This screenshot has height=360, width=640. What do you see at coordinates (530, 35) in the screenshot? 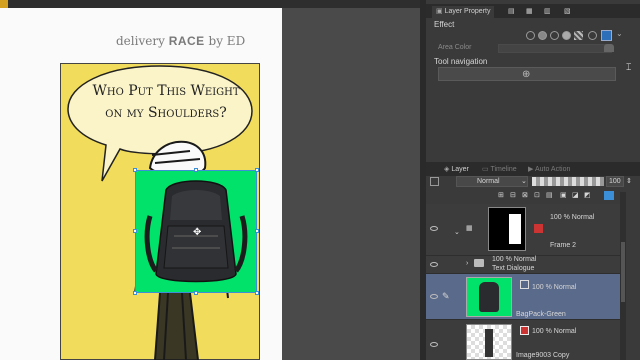
I see `effect-border-icon` at bounding box center [530, 35].